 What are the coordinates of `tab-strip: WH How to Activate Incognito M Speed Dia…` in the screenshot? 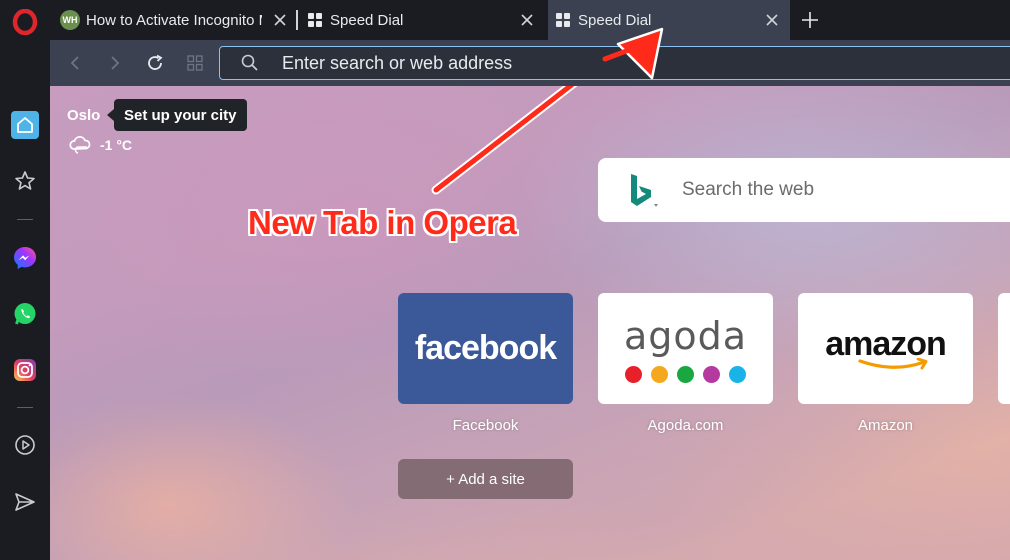 It's located at (530, 20).